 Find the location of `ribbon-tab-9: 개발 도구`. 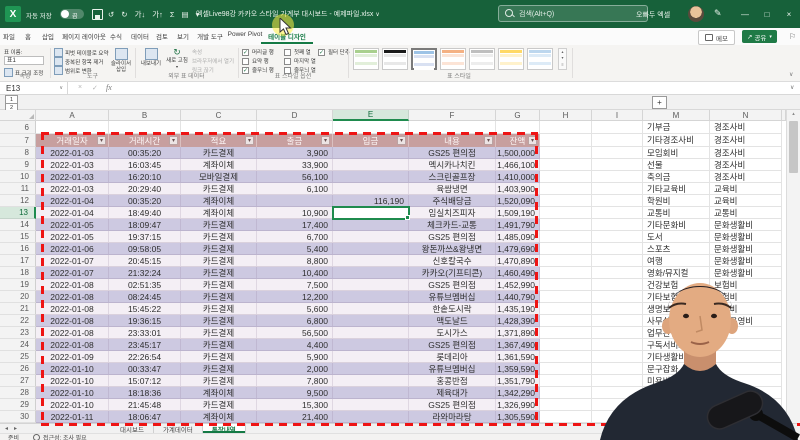

ribbon-tab-9: 개발 도구 is located at coordinates (210, 36).